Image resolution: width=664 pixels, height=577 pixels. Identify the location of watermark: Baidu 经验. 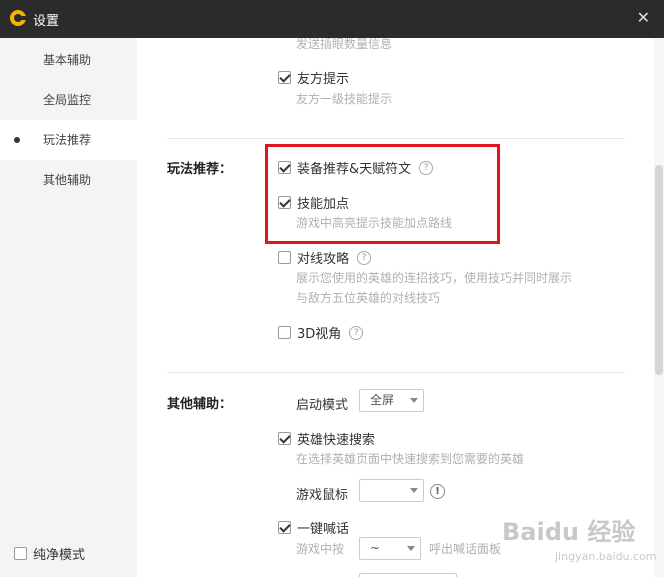
(569, 532).